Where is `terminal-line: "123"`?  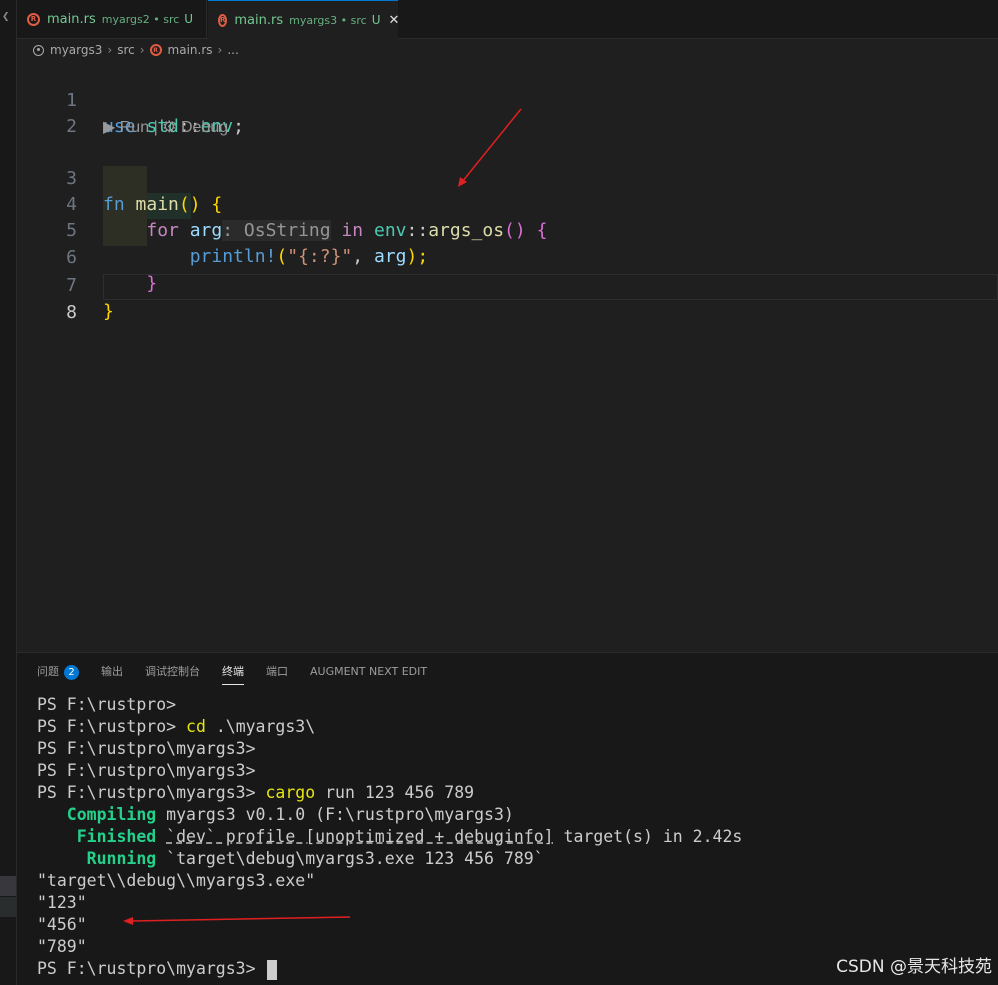
terminal-line: "123" is located at coordinates (62, 902).